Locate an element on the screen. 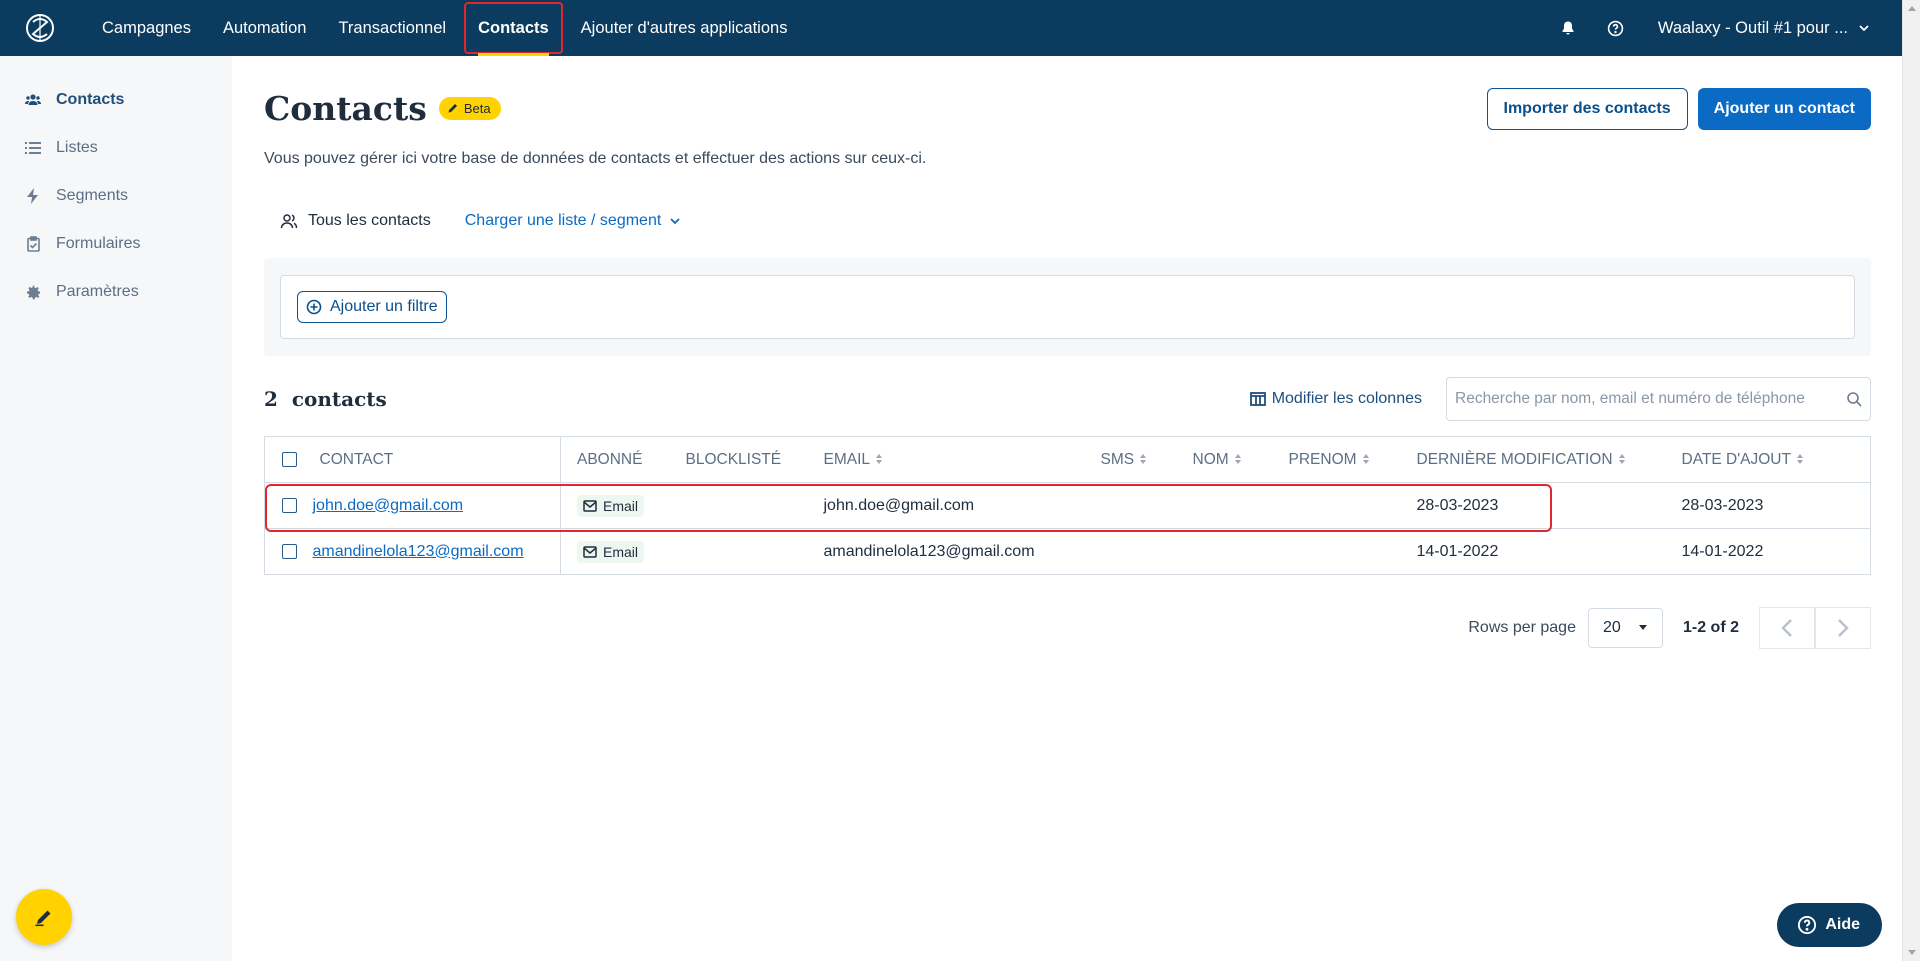  columns-icon is located at coordinates (1257, 399).